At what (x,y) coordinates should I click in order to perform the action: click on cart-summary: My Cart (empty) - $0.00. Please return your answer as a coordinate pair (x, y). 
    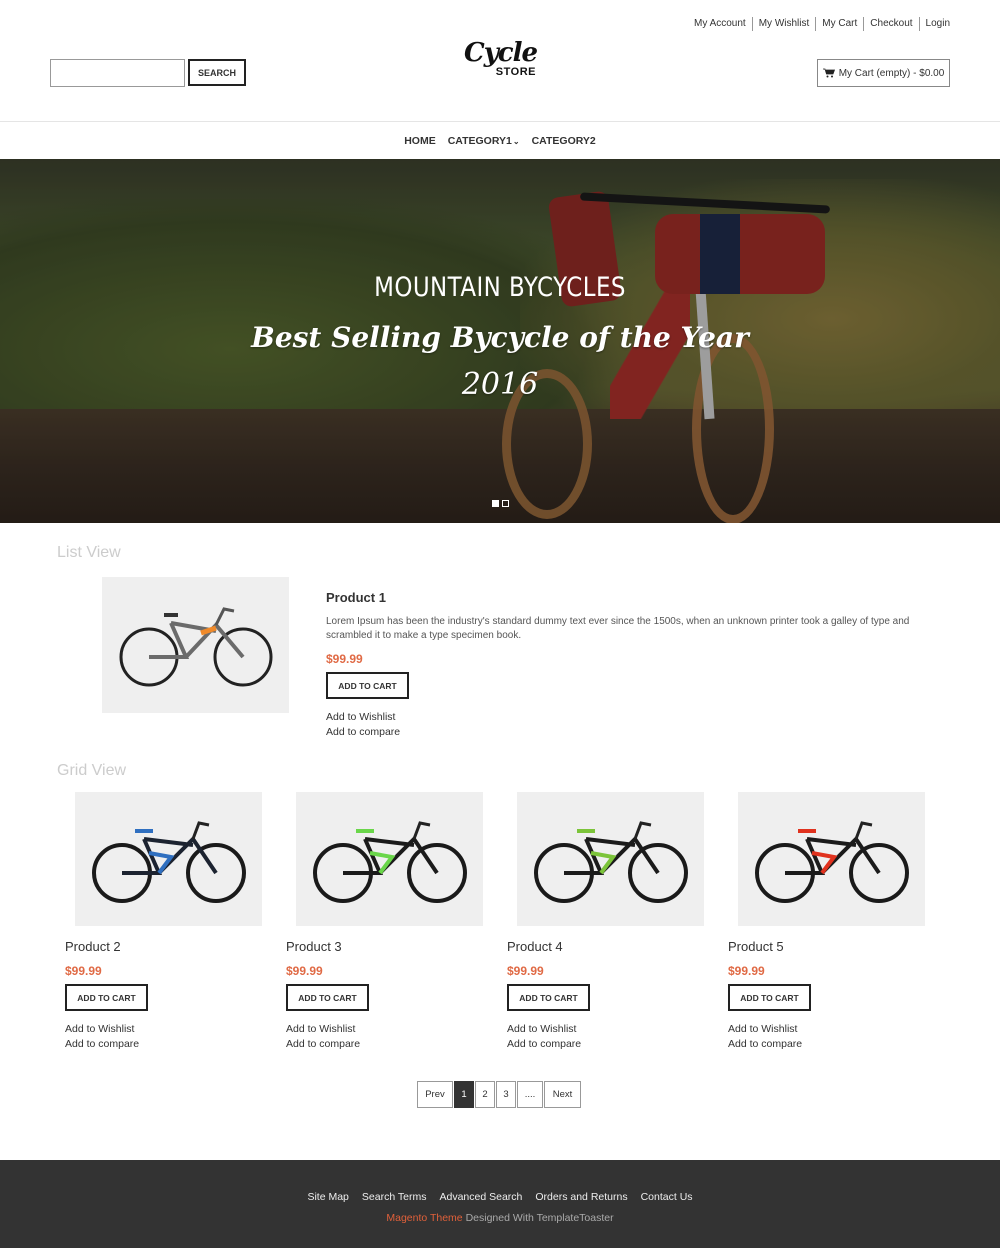
    Looking at the image, I should click on (891, 73).